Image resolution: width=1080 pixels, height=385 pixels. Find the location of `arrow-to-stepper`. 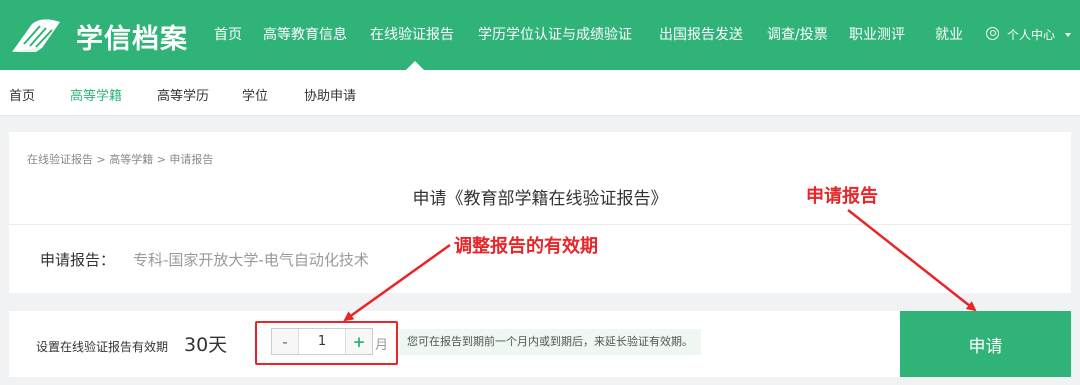

arrow-to-stepper is located at coordinates (397, 282).